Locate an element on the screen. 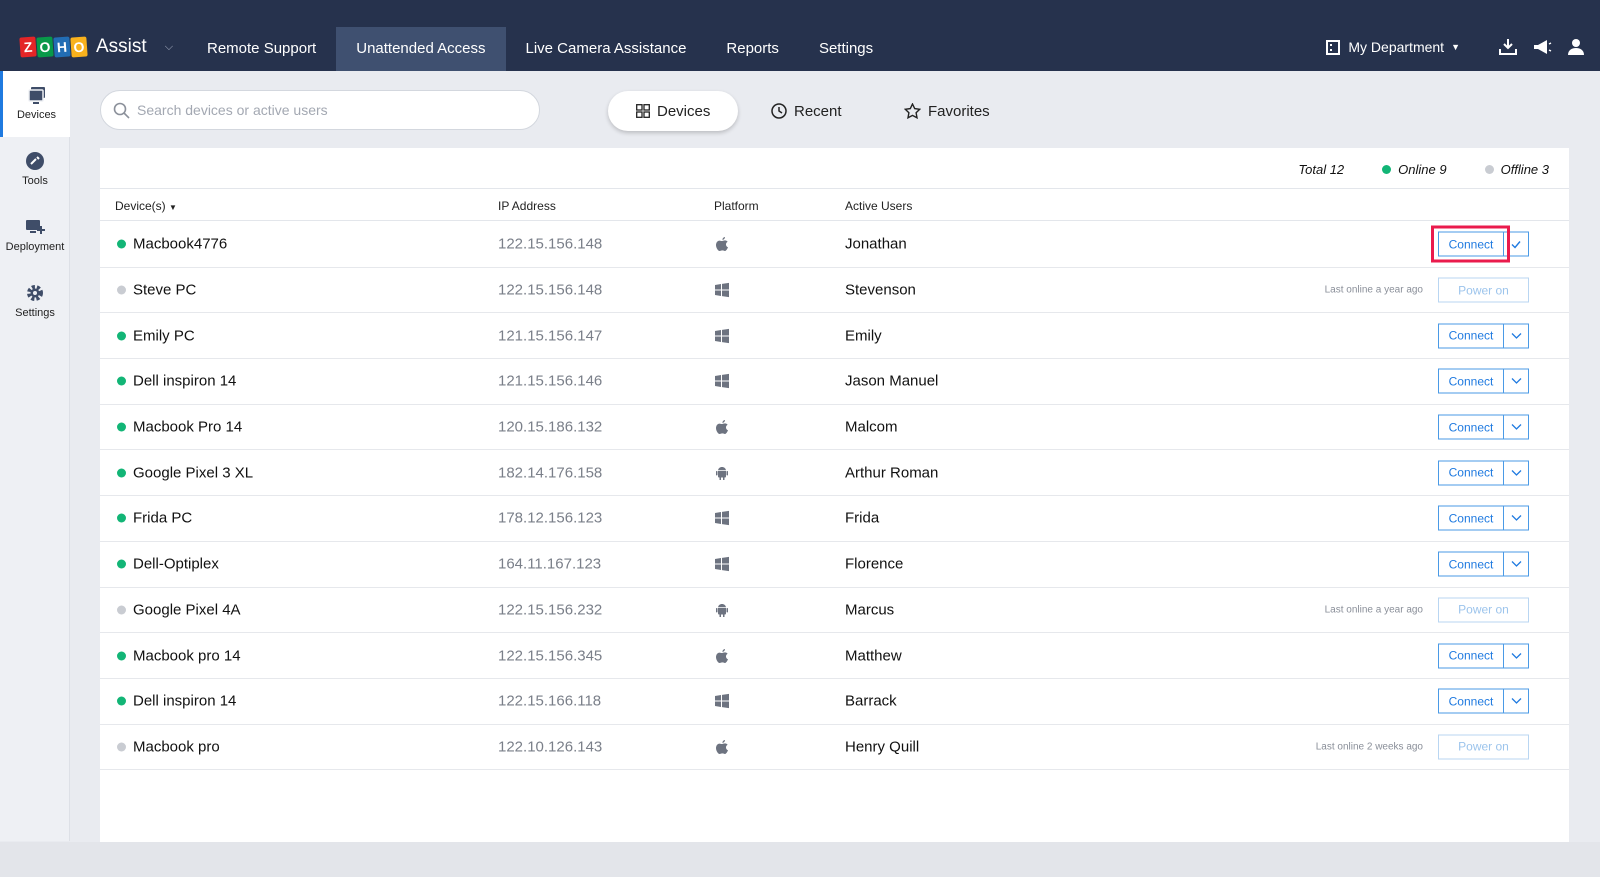  chevron-down-icon is located at coordinates (1516, 472).